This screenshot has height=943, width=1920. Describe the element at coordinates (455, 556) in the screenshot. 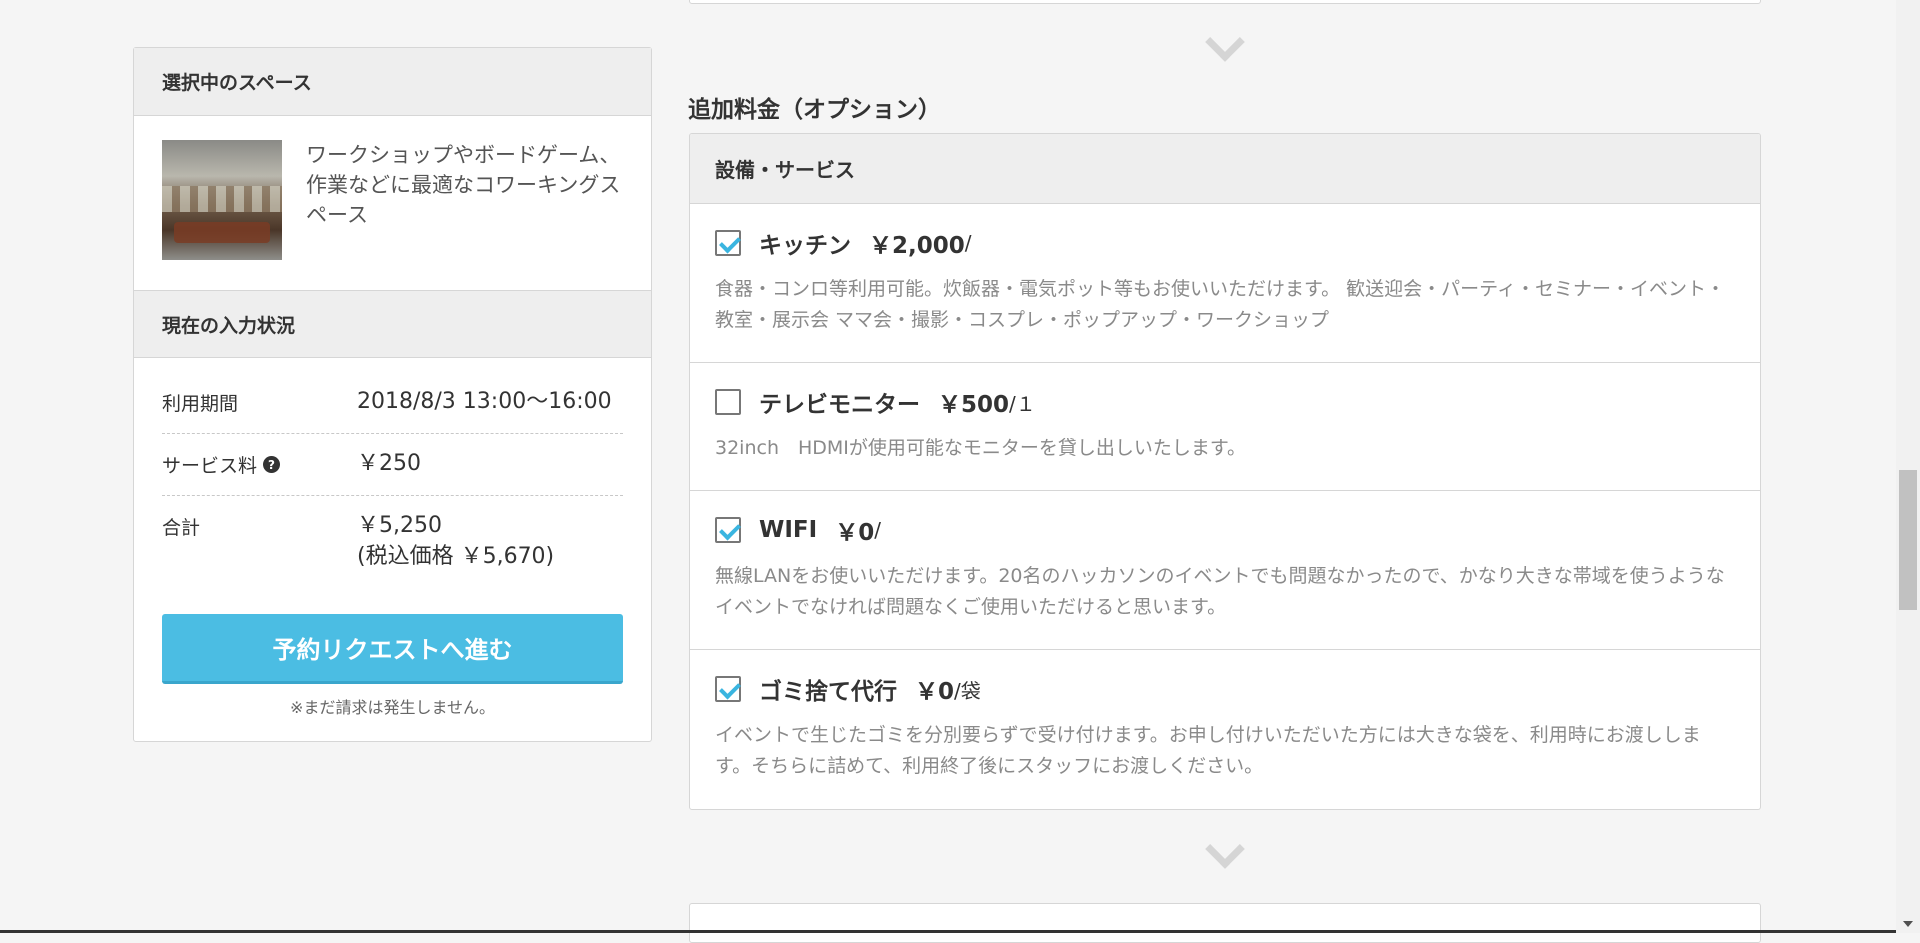

I see `total-tax-included: (税込価格 ￥5,670)` at that location.